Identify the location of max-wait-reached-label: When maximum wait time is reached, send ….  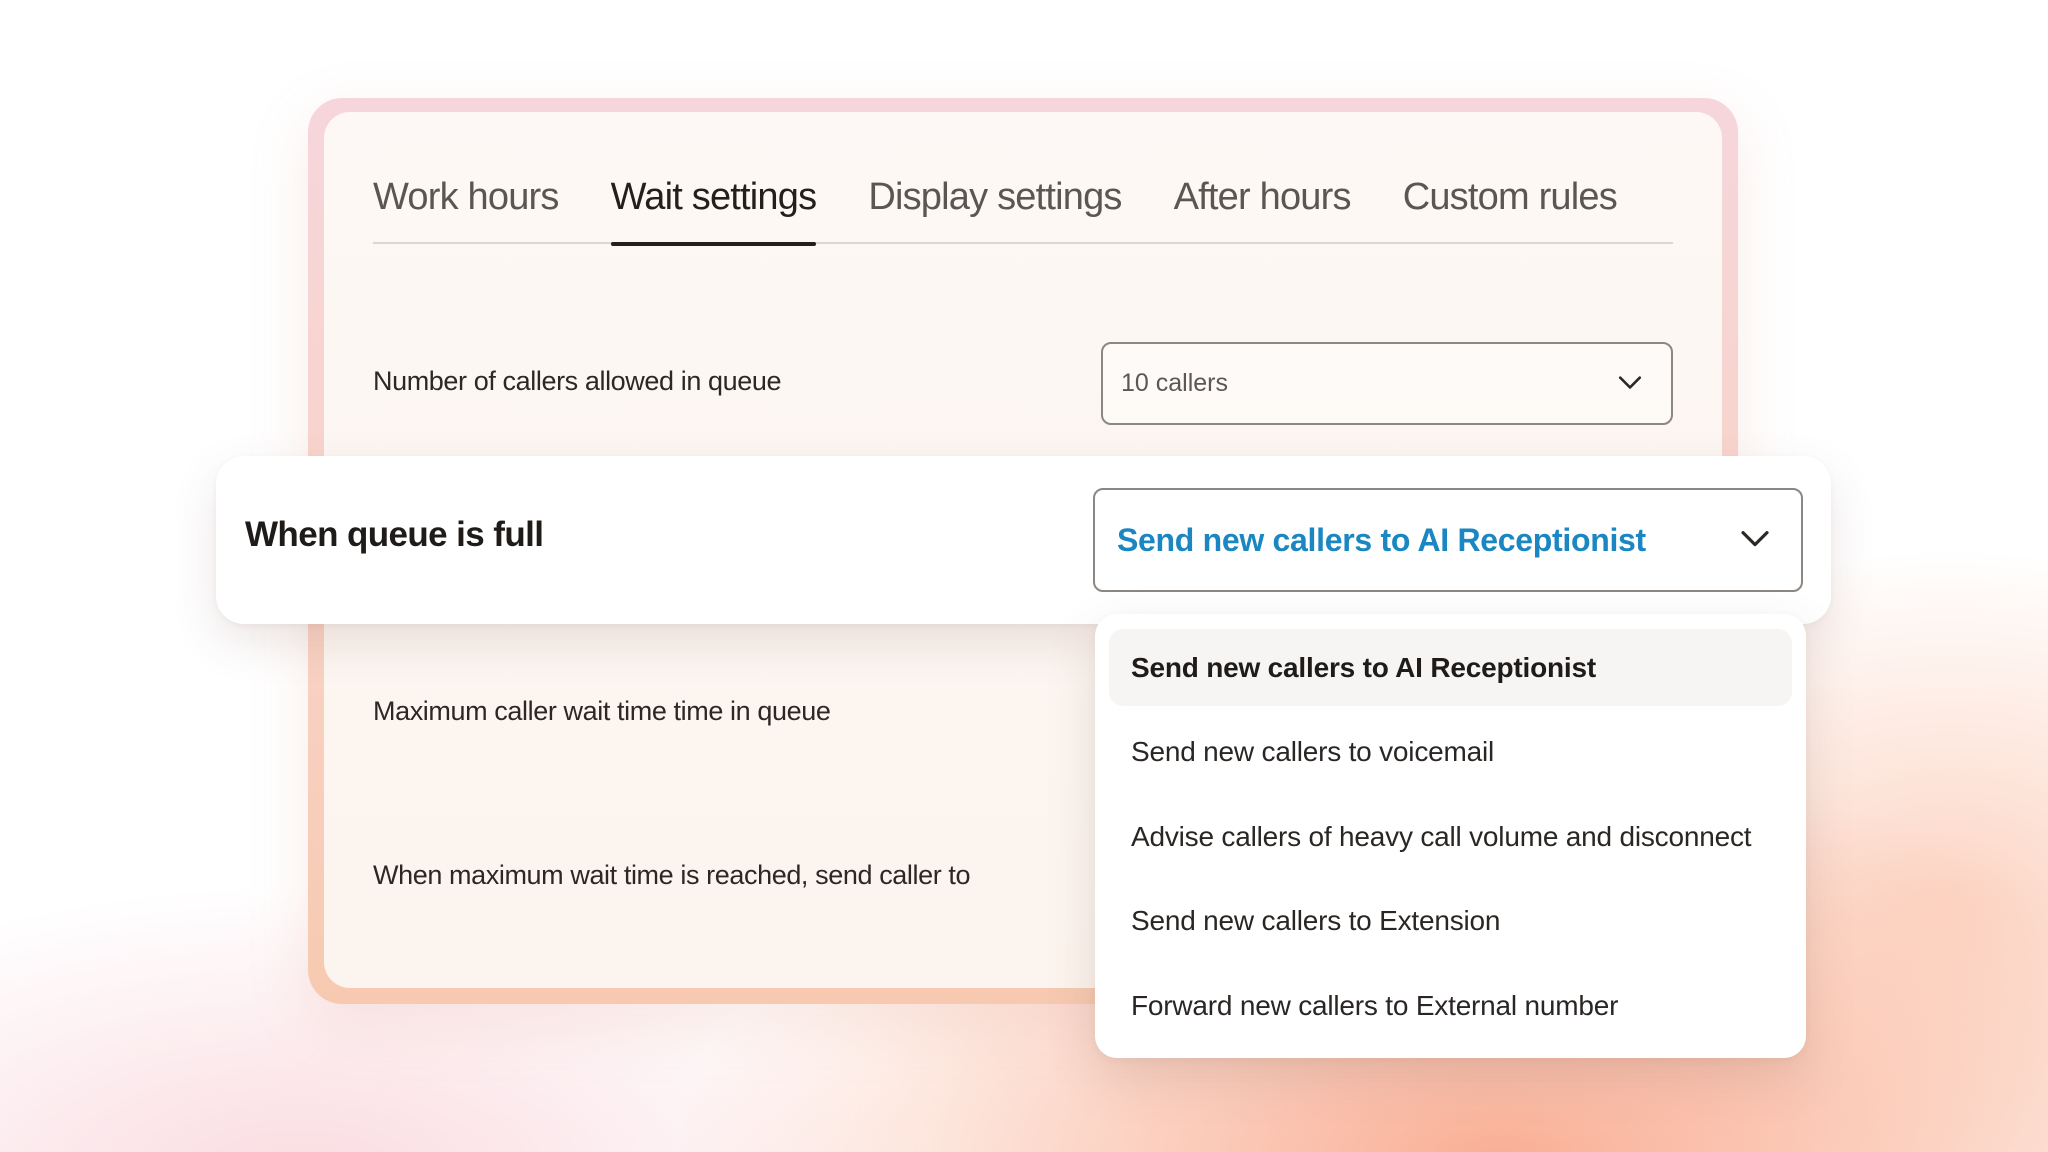
(672, 875).